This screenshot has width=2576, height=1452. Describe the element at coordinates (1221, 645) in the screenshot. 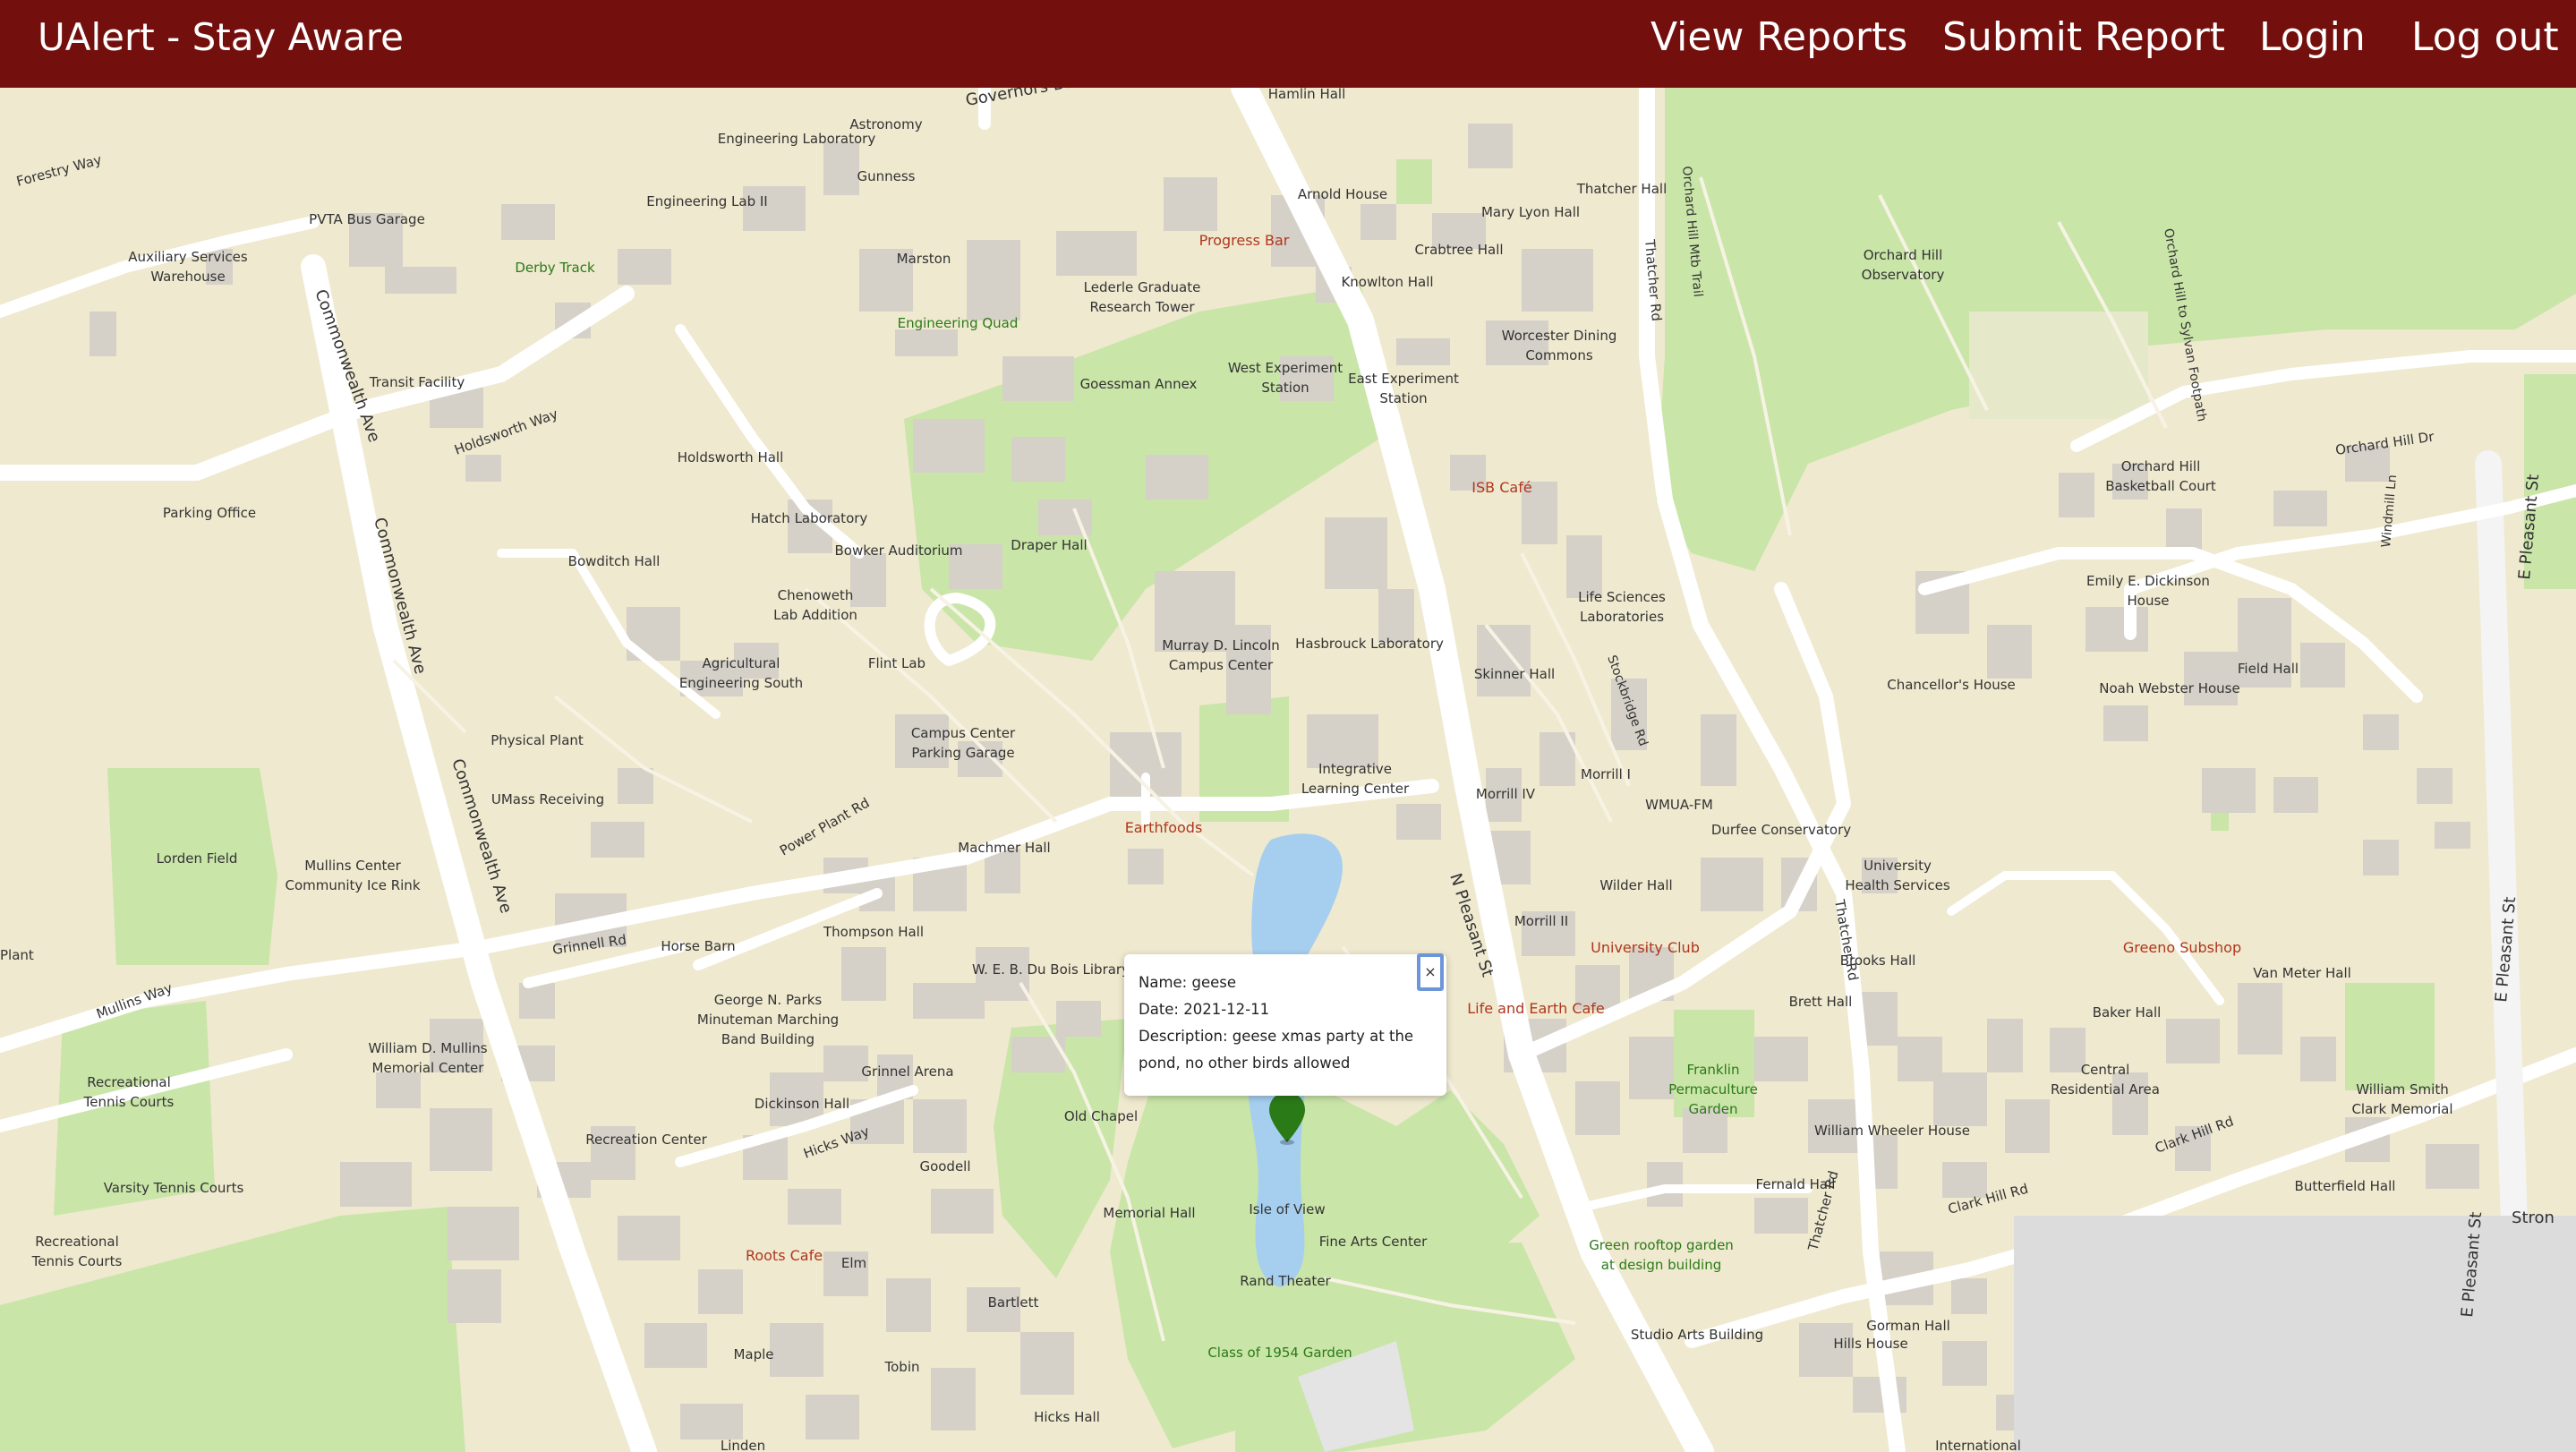

I see `map-label: Murray D. Lincoln` at that location.